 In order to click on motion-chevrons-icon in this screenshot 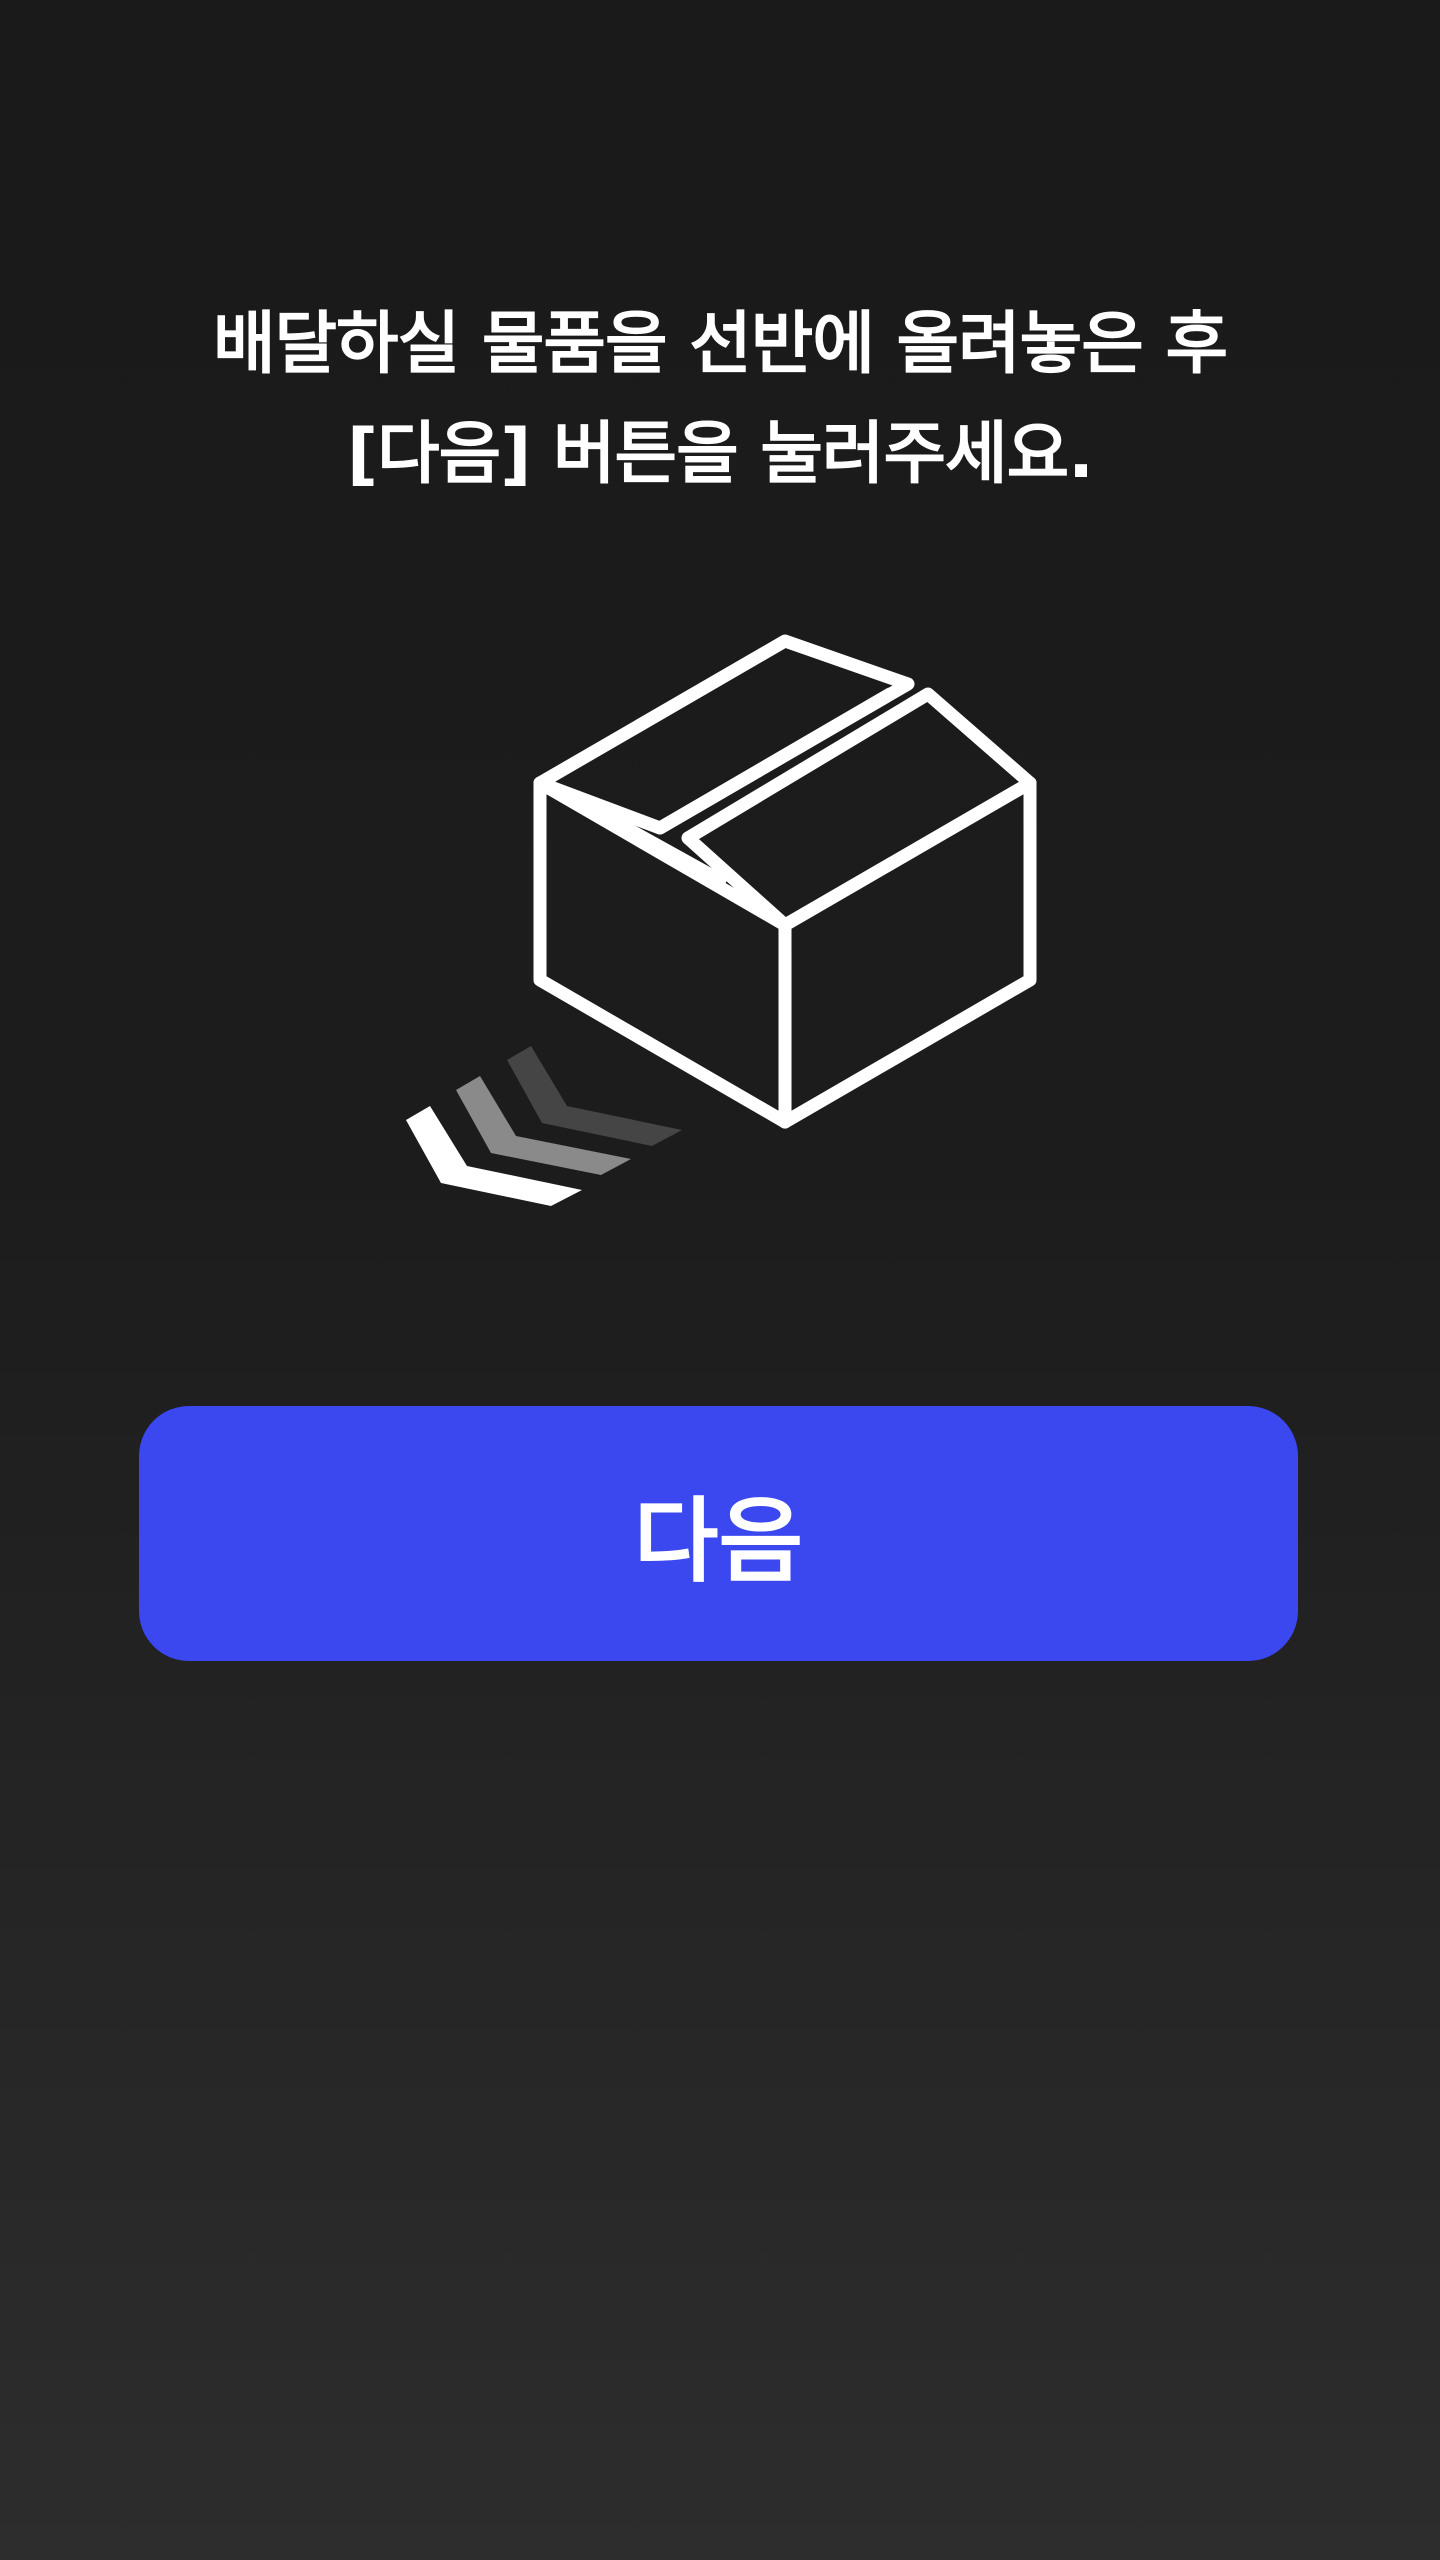, I will do `click(544, 1126)`.